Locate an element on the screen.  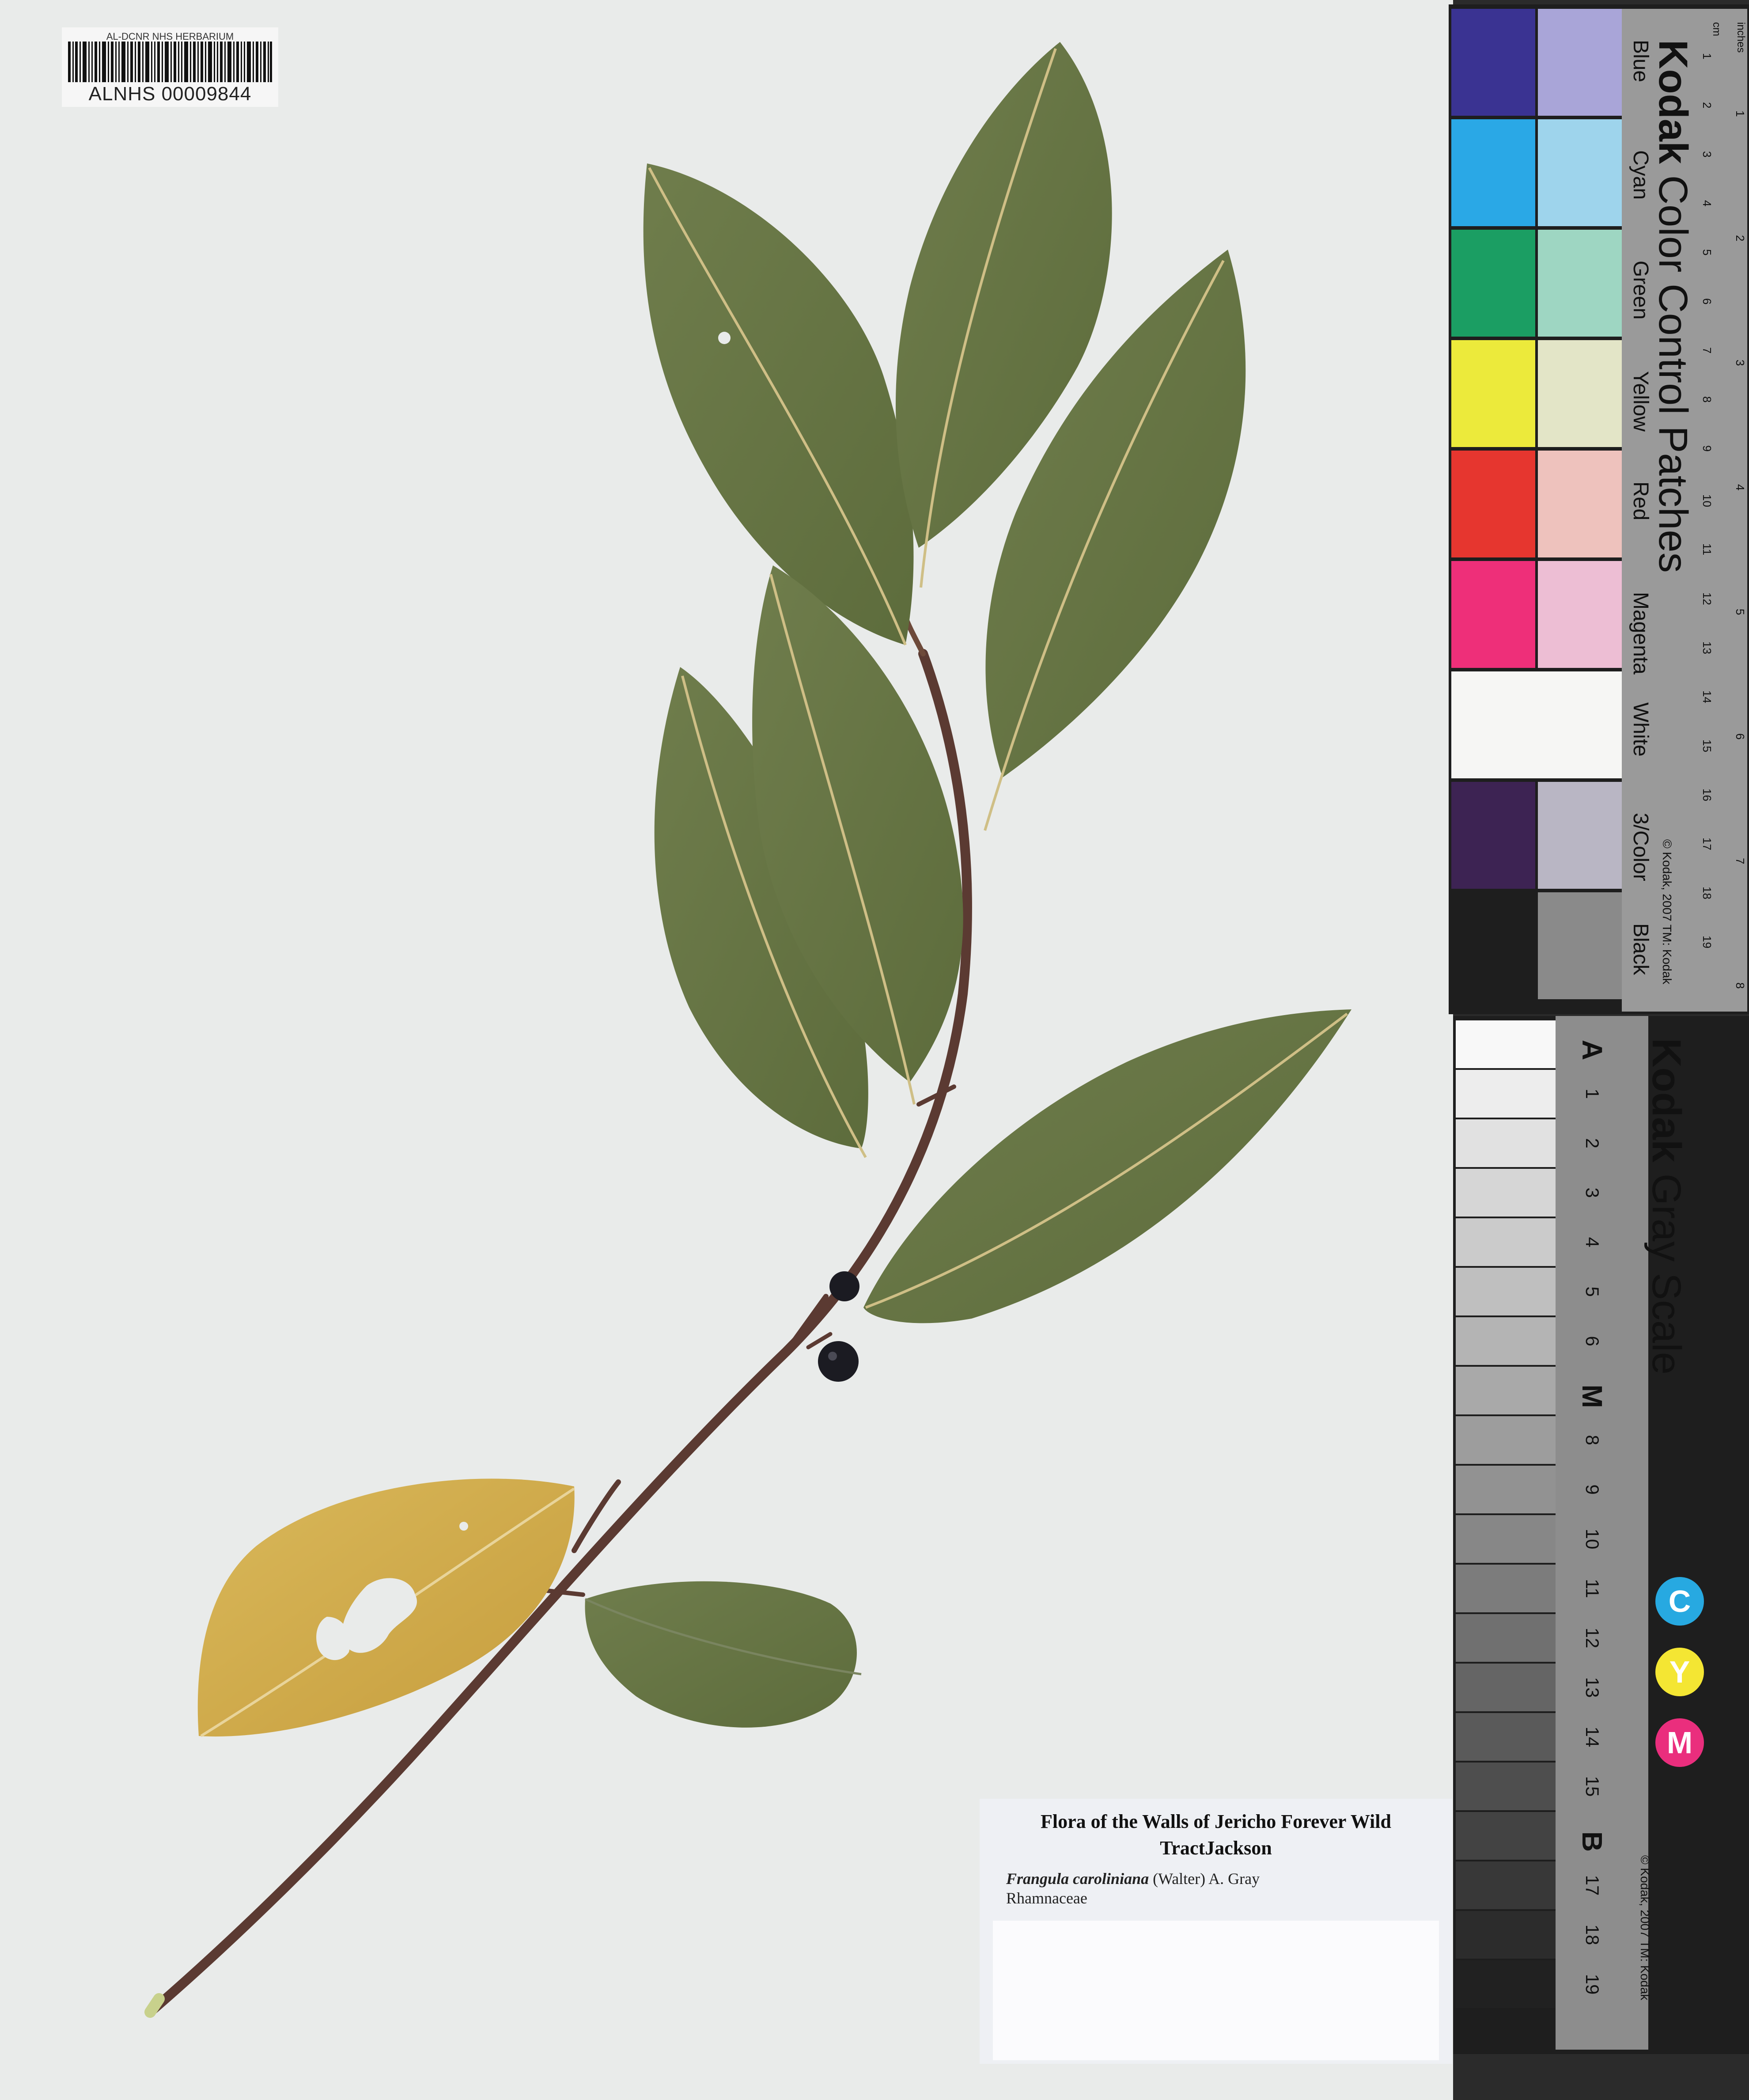
ruler-inch-label: 4 is located at coordinates (1740, 487).